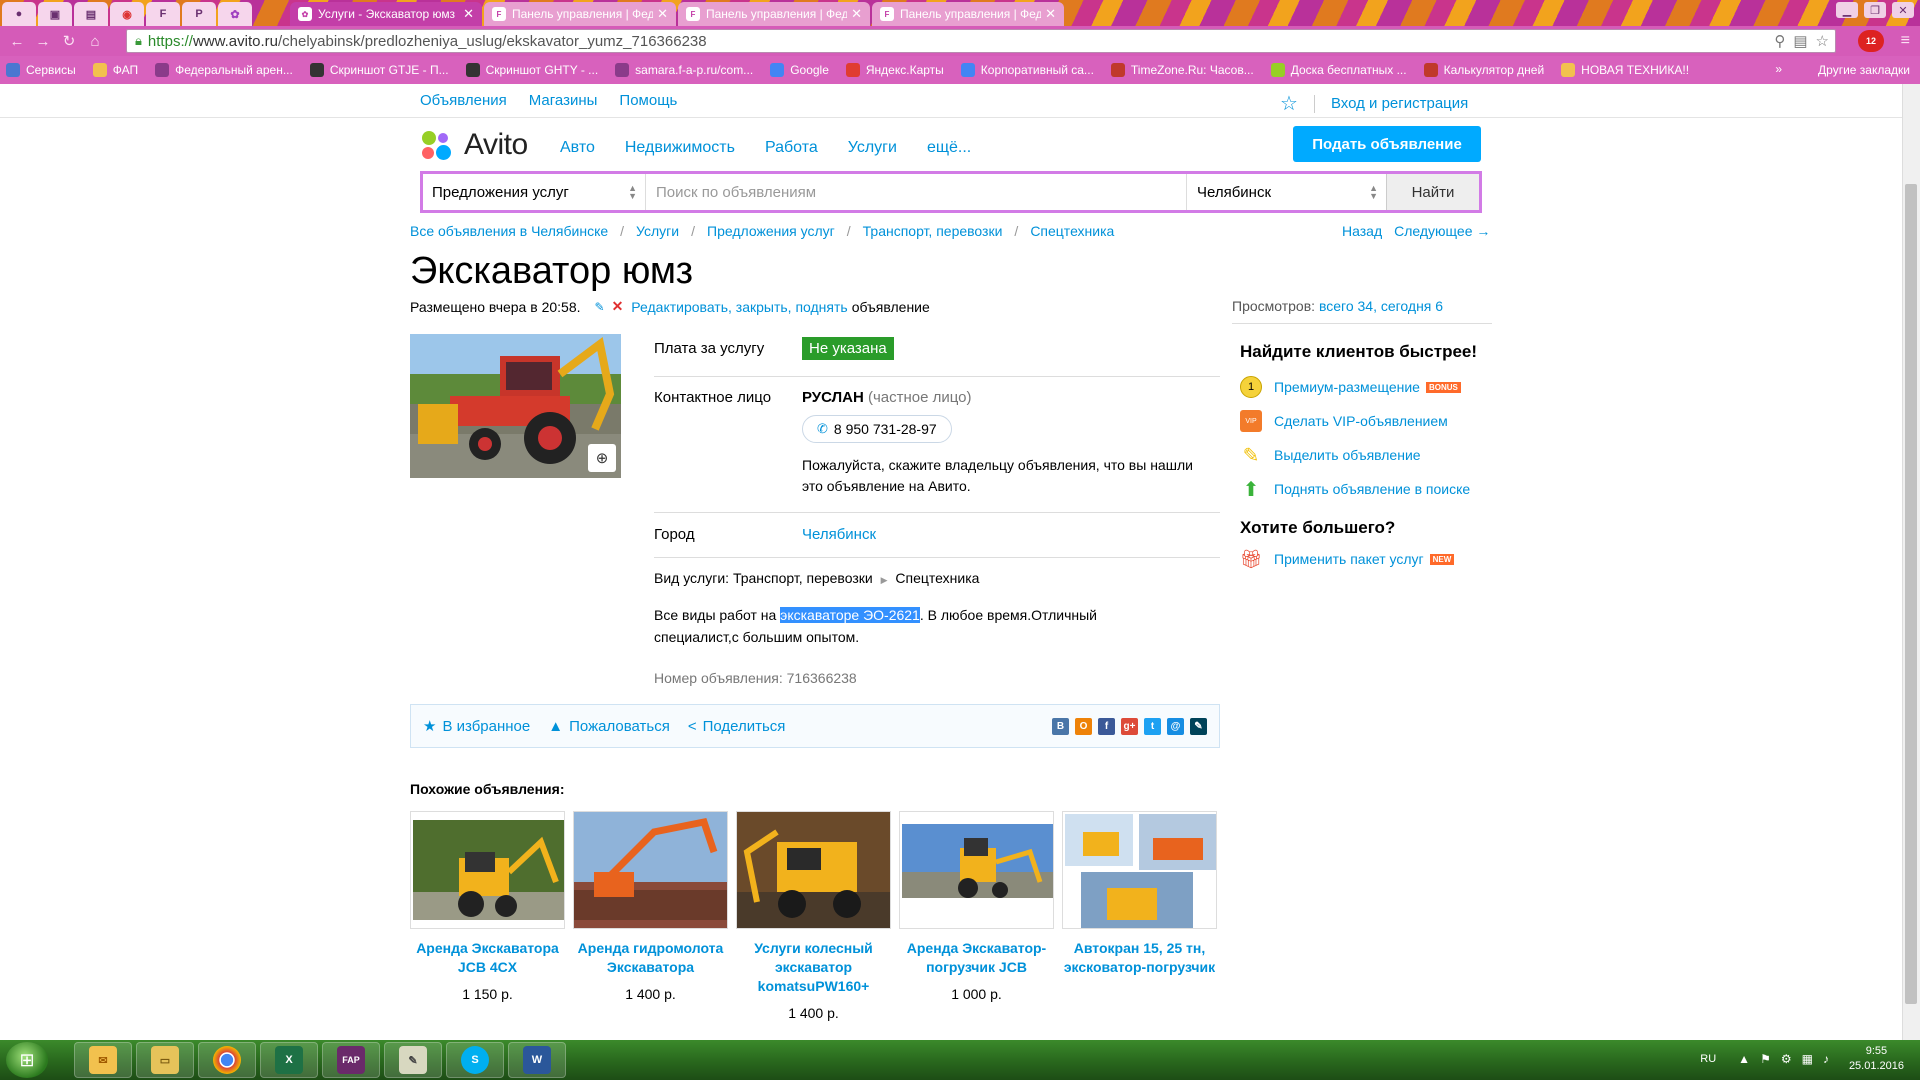 This screenshot has width=1920, height=1080. Describe the element at coordinates (1765, 1059) in the screenshot. I see `flag-icon: ⚑` at that location.